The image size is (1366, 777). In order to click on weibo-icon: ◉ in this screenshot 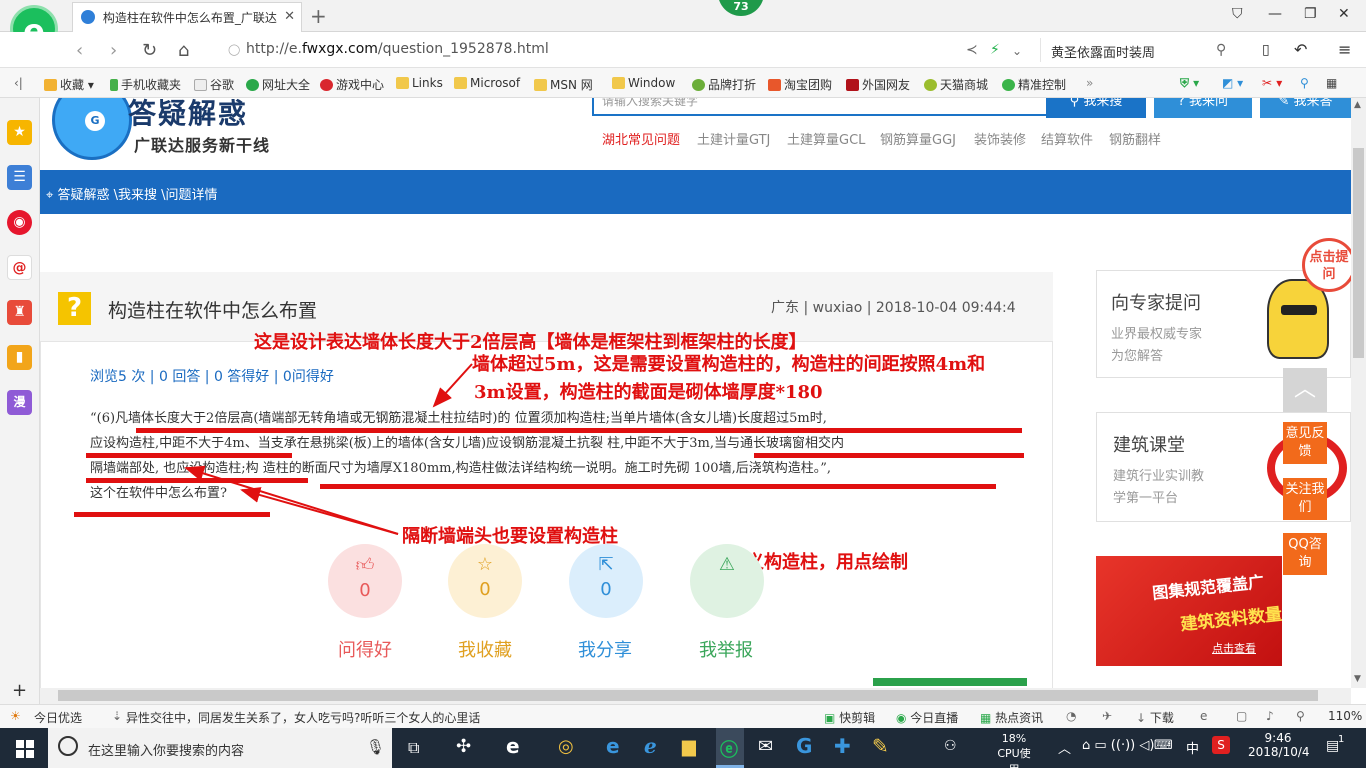, I will do `click(19, 222)`.